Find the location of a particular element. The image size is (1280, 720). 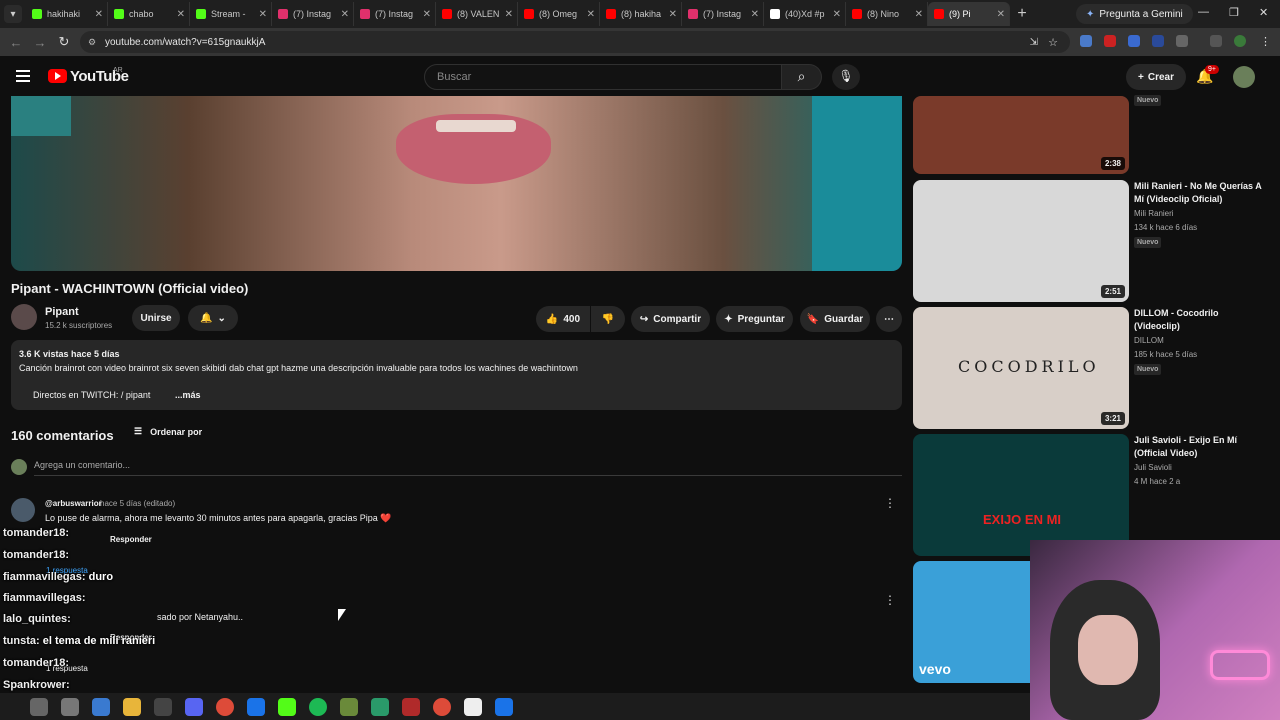

create-button: + Crear is located at coordinates (1156, 77).